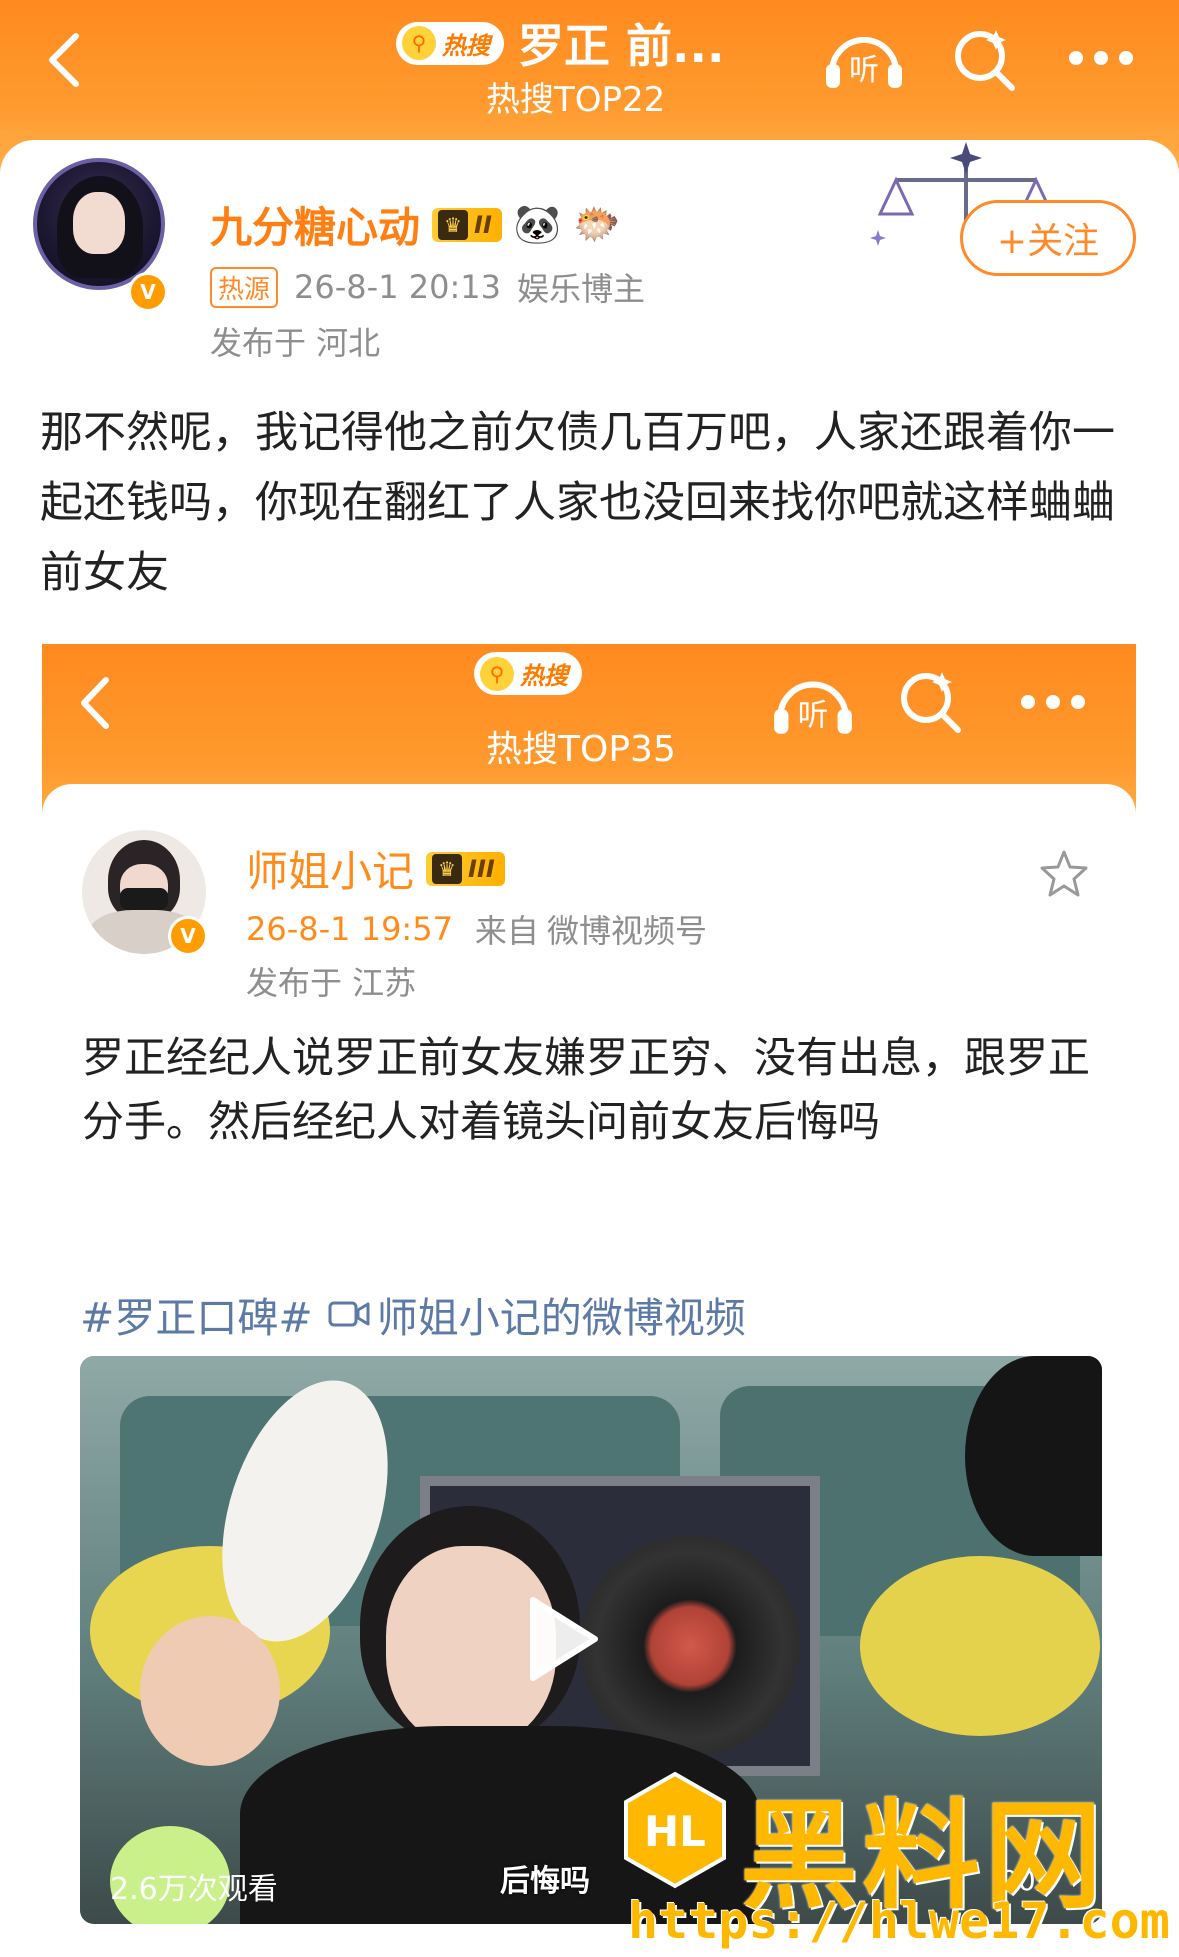 This screenshot has height=1957, width=1179. What do you see at coordinates (561, 1639) in the screenshot?
I see `play-icon` at bounding box center [561, 1639].